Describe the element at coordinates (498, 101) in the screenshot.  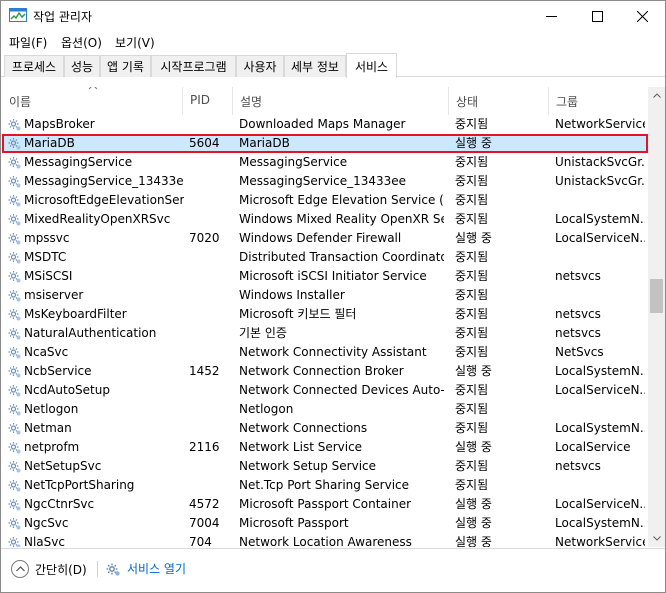
I see `column-header-status: 상태` at that location.